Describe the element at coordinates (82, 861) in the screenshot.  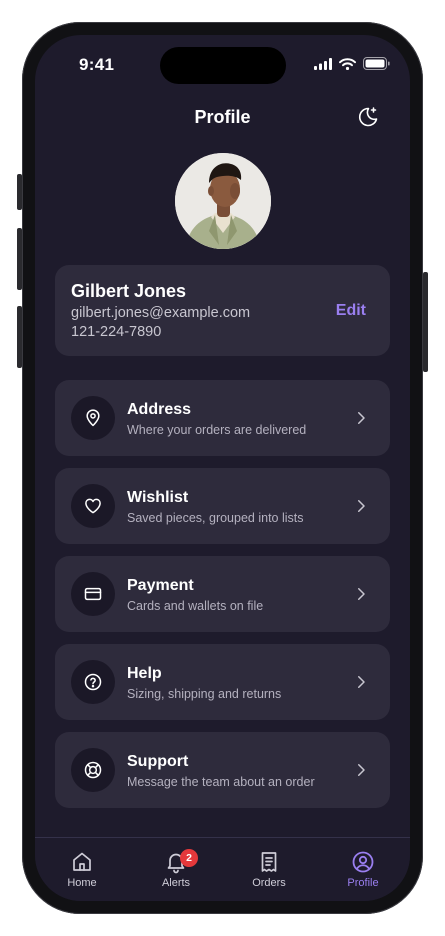
I see `home-icon` at that location.